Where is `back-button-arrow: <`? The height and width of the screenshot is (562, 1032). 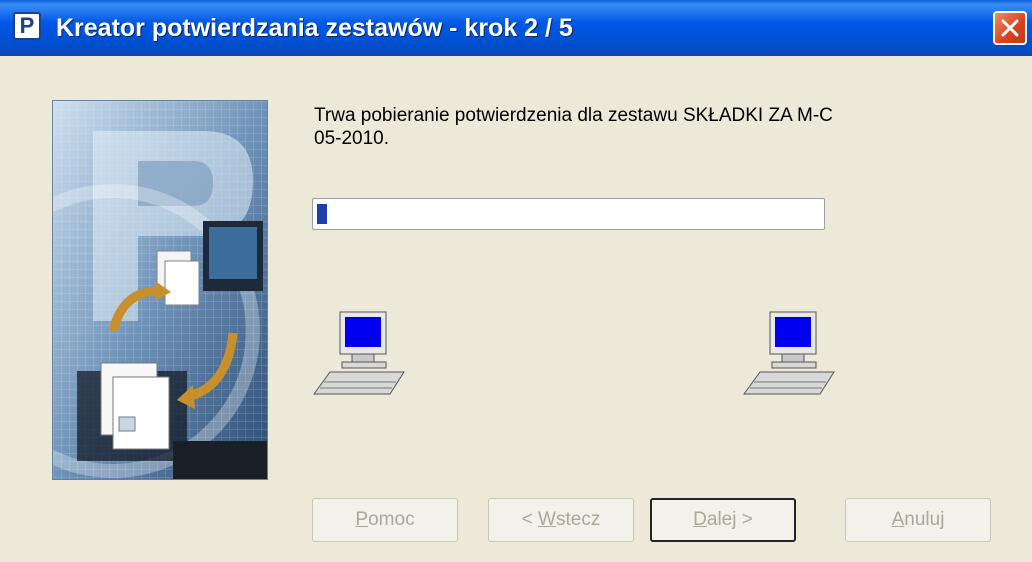
back-button-arrow: < is located at coordinates (530, 519).